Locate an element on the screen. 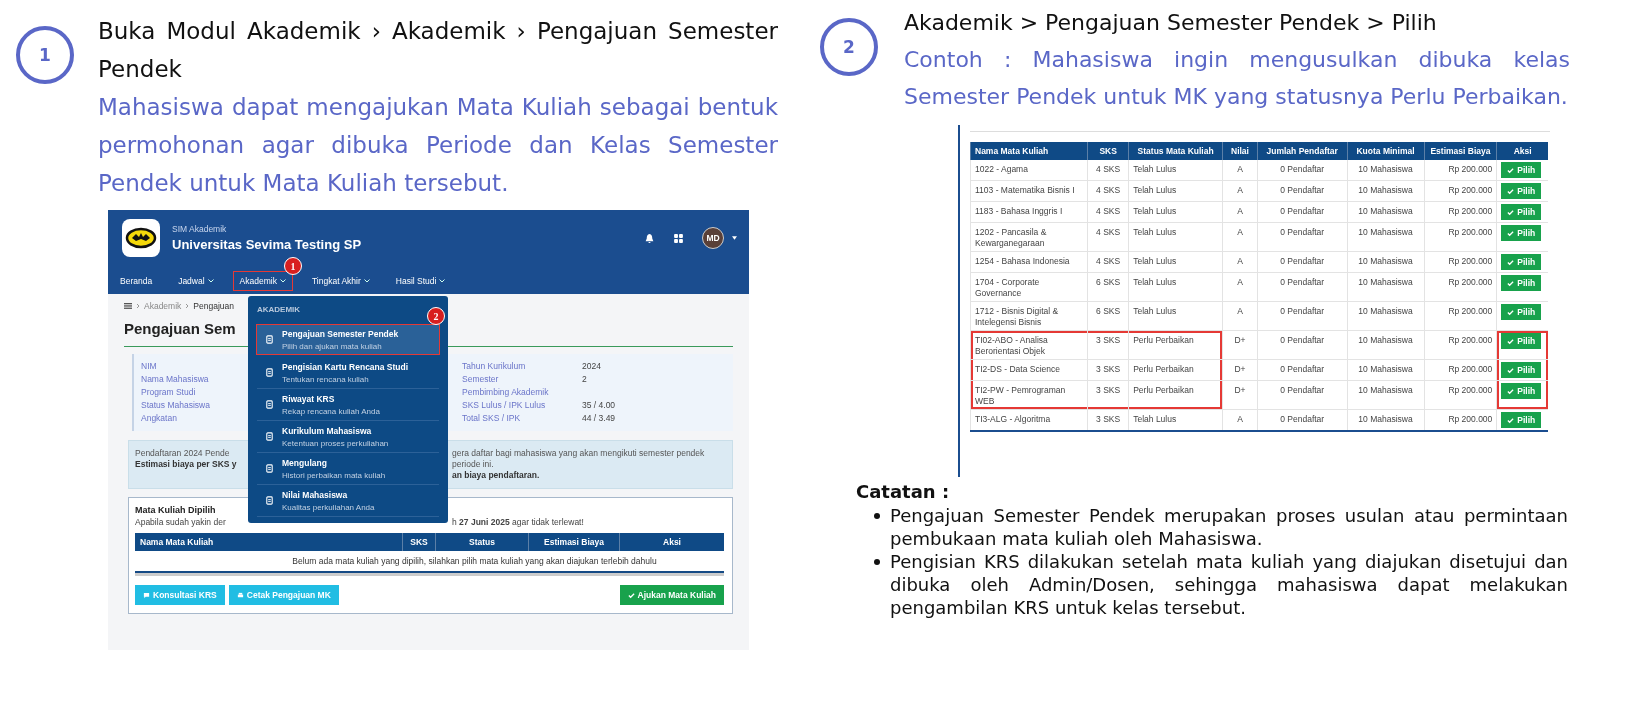  notes-title: Catatan : is located at coordinates (903, 491).